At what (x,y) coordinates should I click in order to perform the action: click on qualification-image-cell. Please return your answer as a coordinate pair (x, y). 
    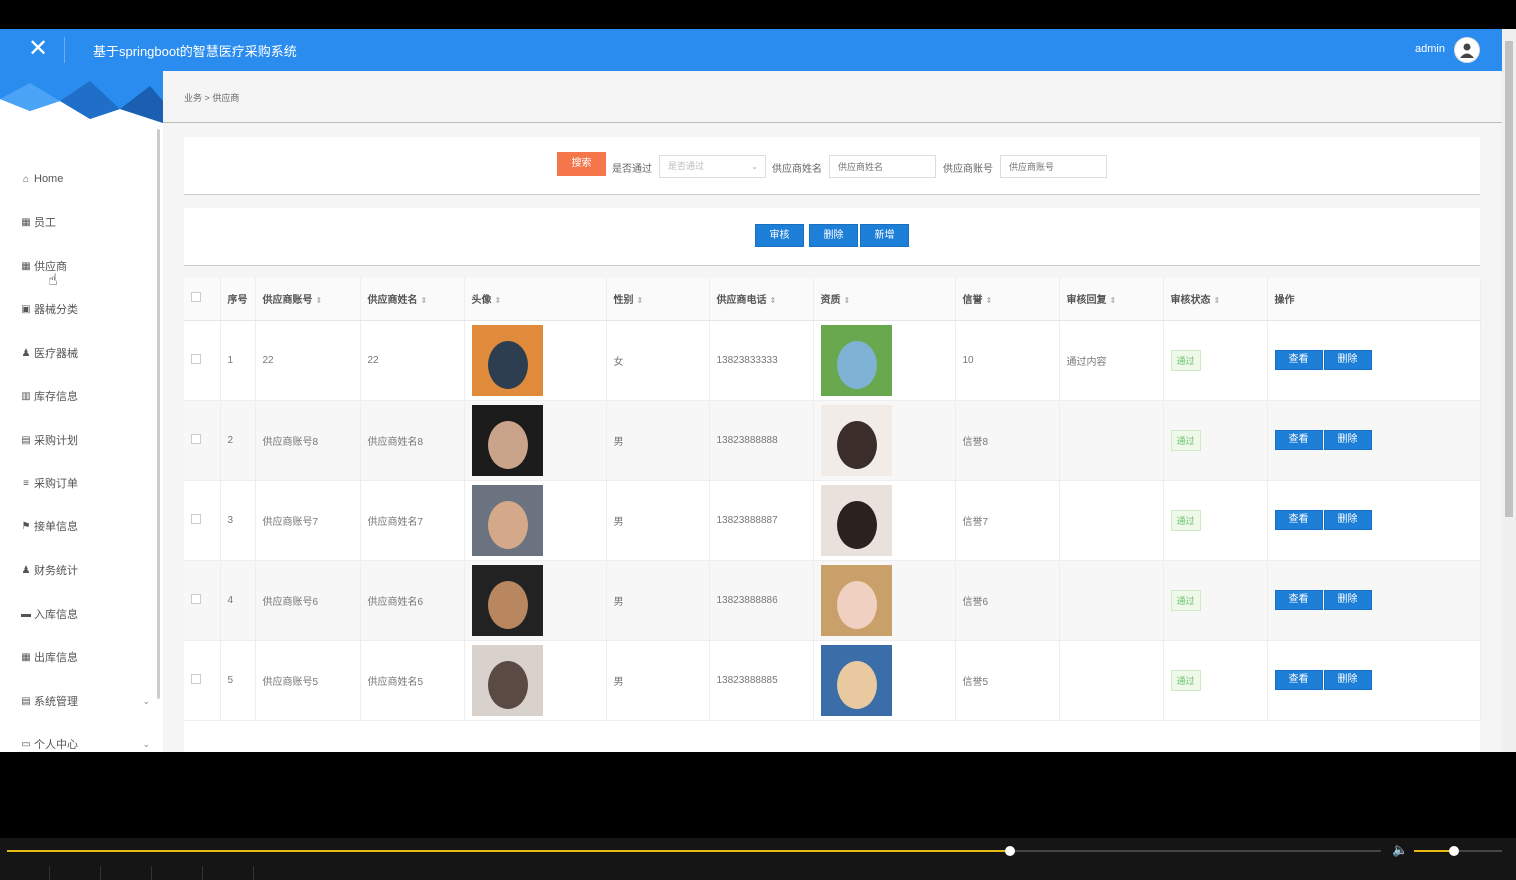
    Looking at the image, I should click on (884, 520).